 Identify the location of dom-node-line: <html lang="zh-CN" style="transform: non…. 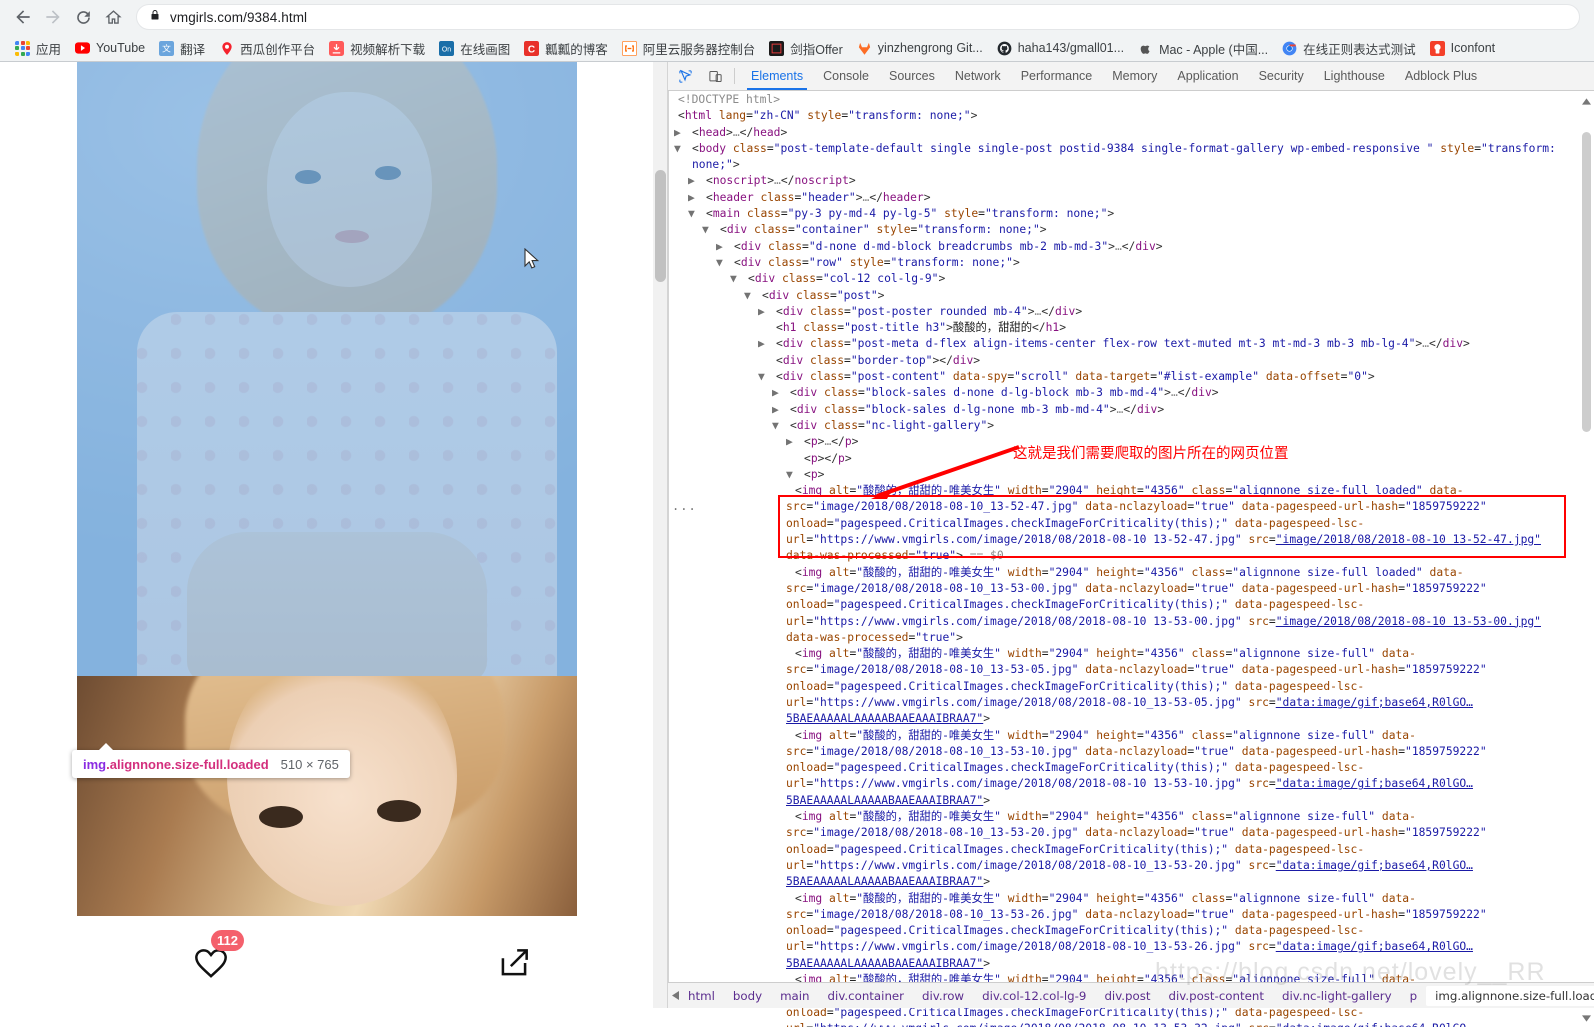
(1123, 116).